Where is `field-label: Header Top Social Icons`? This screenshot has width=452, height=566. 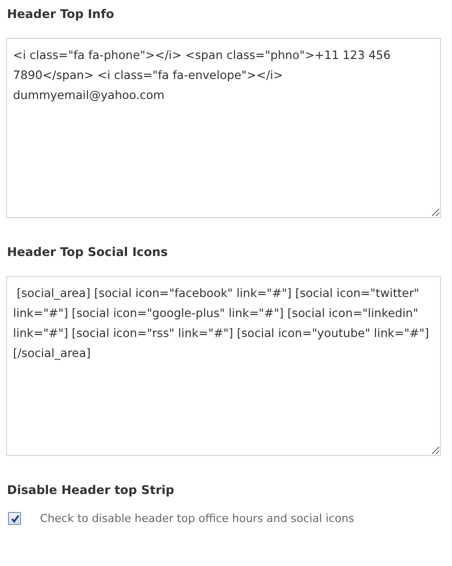 field-label: Header Top Social Icons is located at coordinates (88, 252).